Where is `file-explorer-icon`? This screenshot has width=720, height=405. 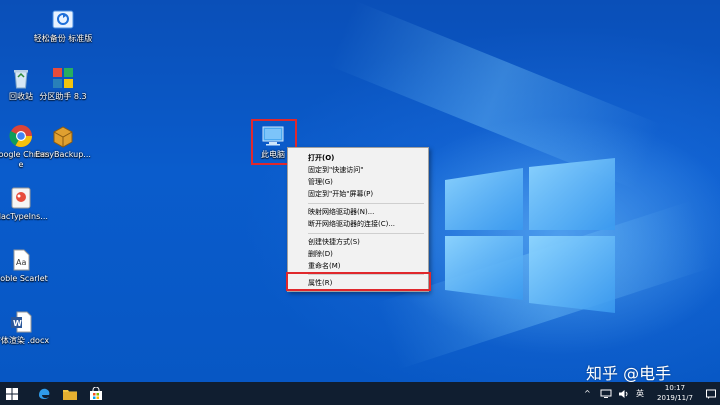 file-explorer-icon is located at coordinates (70, 394).